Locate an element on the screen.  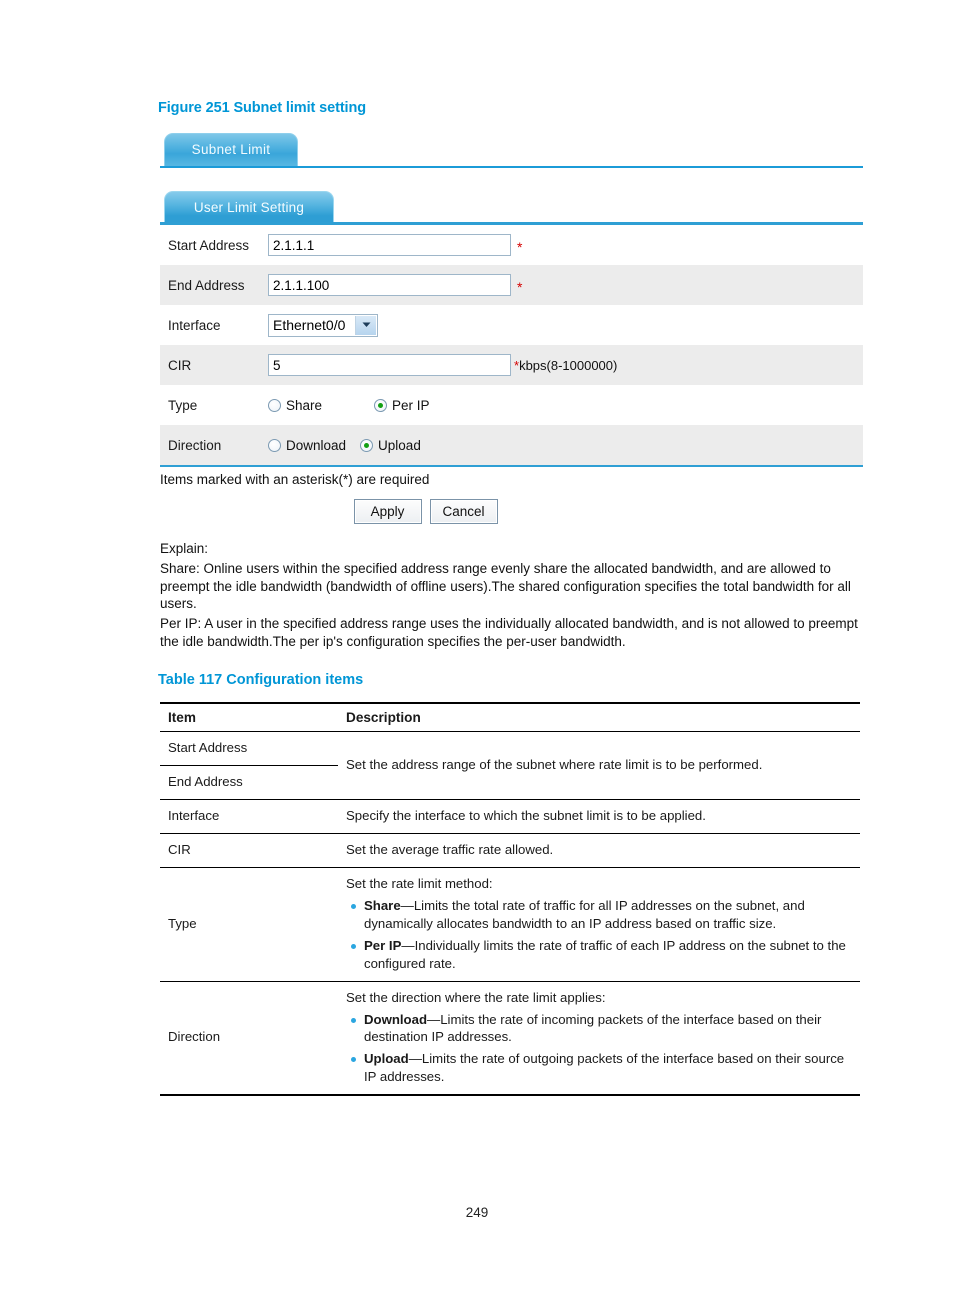
tab-subnet-limit-label: Subnet Limit is located at coordinates (231, 149).